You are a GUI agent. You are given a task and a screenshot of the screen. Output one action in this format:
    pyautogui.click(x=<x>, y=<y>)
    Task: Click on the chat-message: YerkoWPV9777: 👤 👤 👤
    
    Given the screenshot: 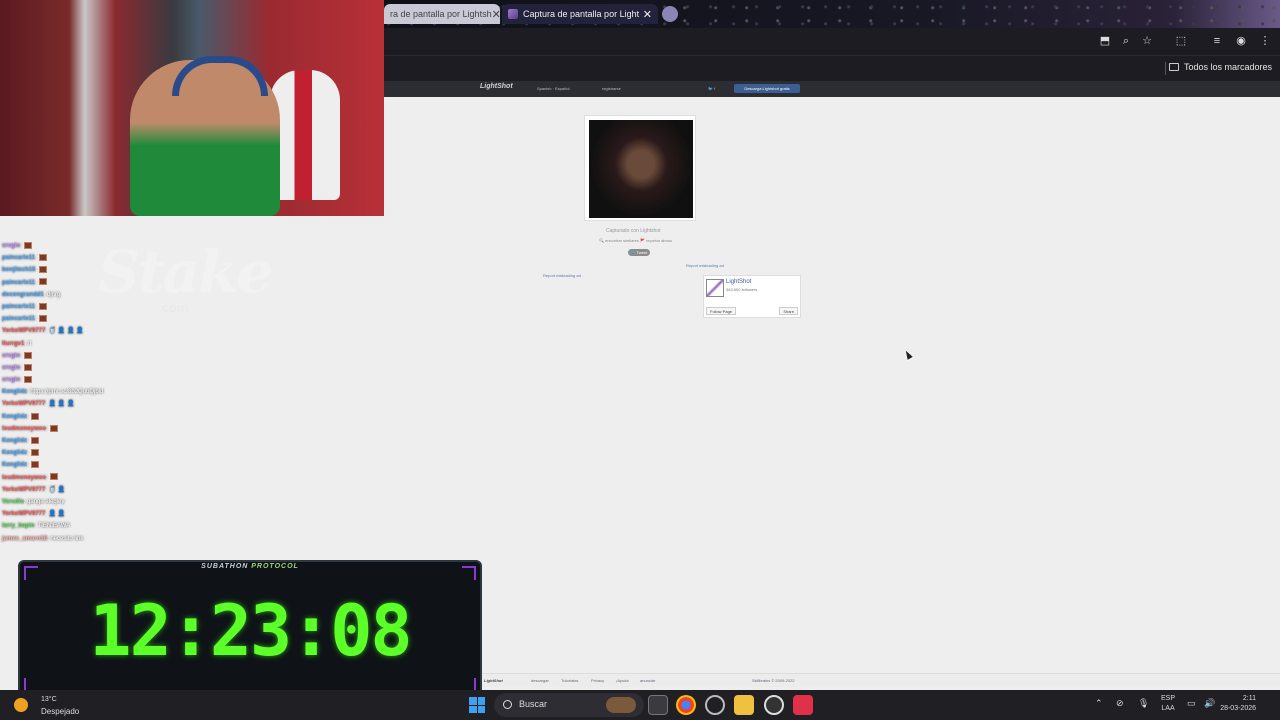 What is the action you would take?
    pyautogui.click(x=92, y=404)
    